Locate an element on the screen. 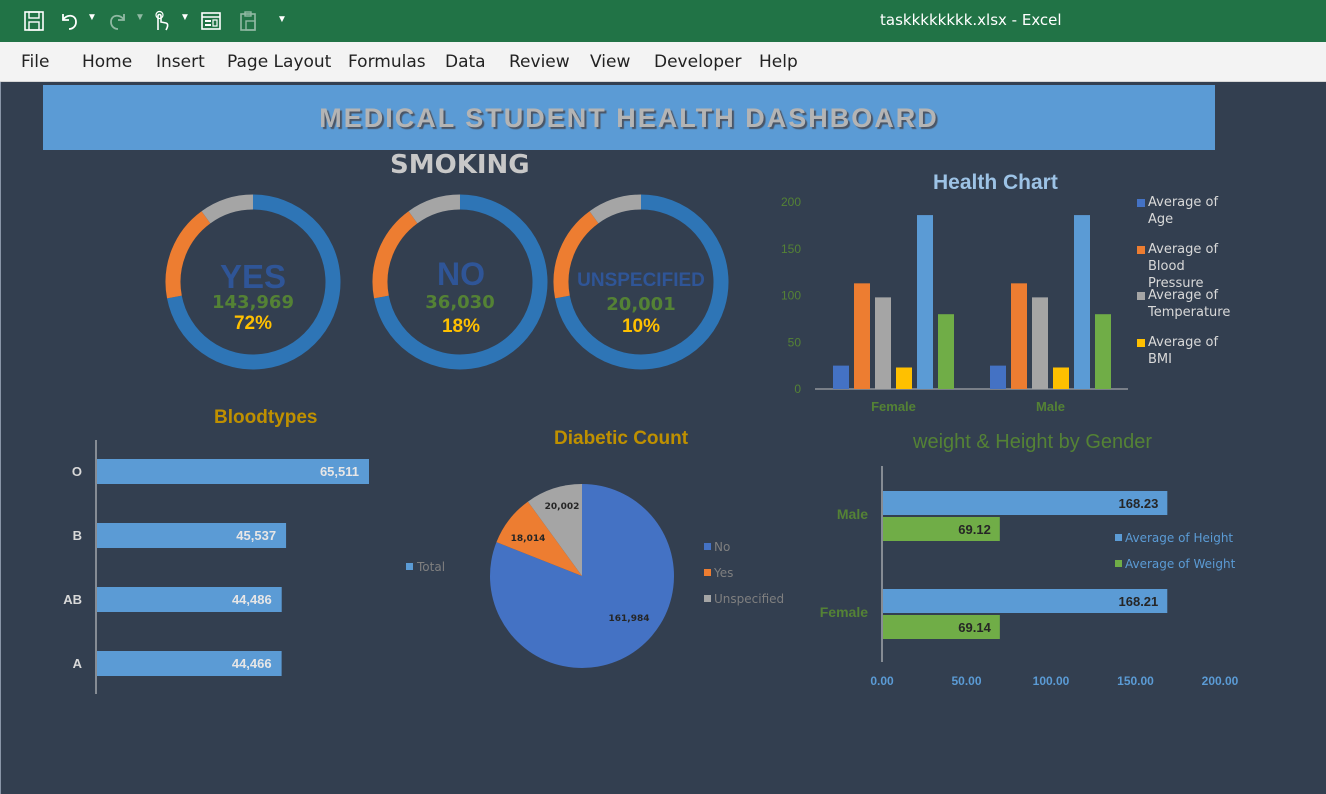 The image size is (1326, 794). wh-category-label: Male is located at coordinates (852, 514).